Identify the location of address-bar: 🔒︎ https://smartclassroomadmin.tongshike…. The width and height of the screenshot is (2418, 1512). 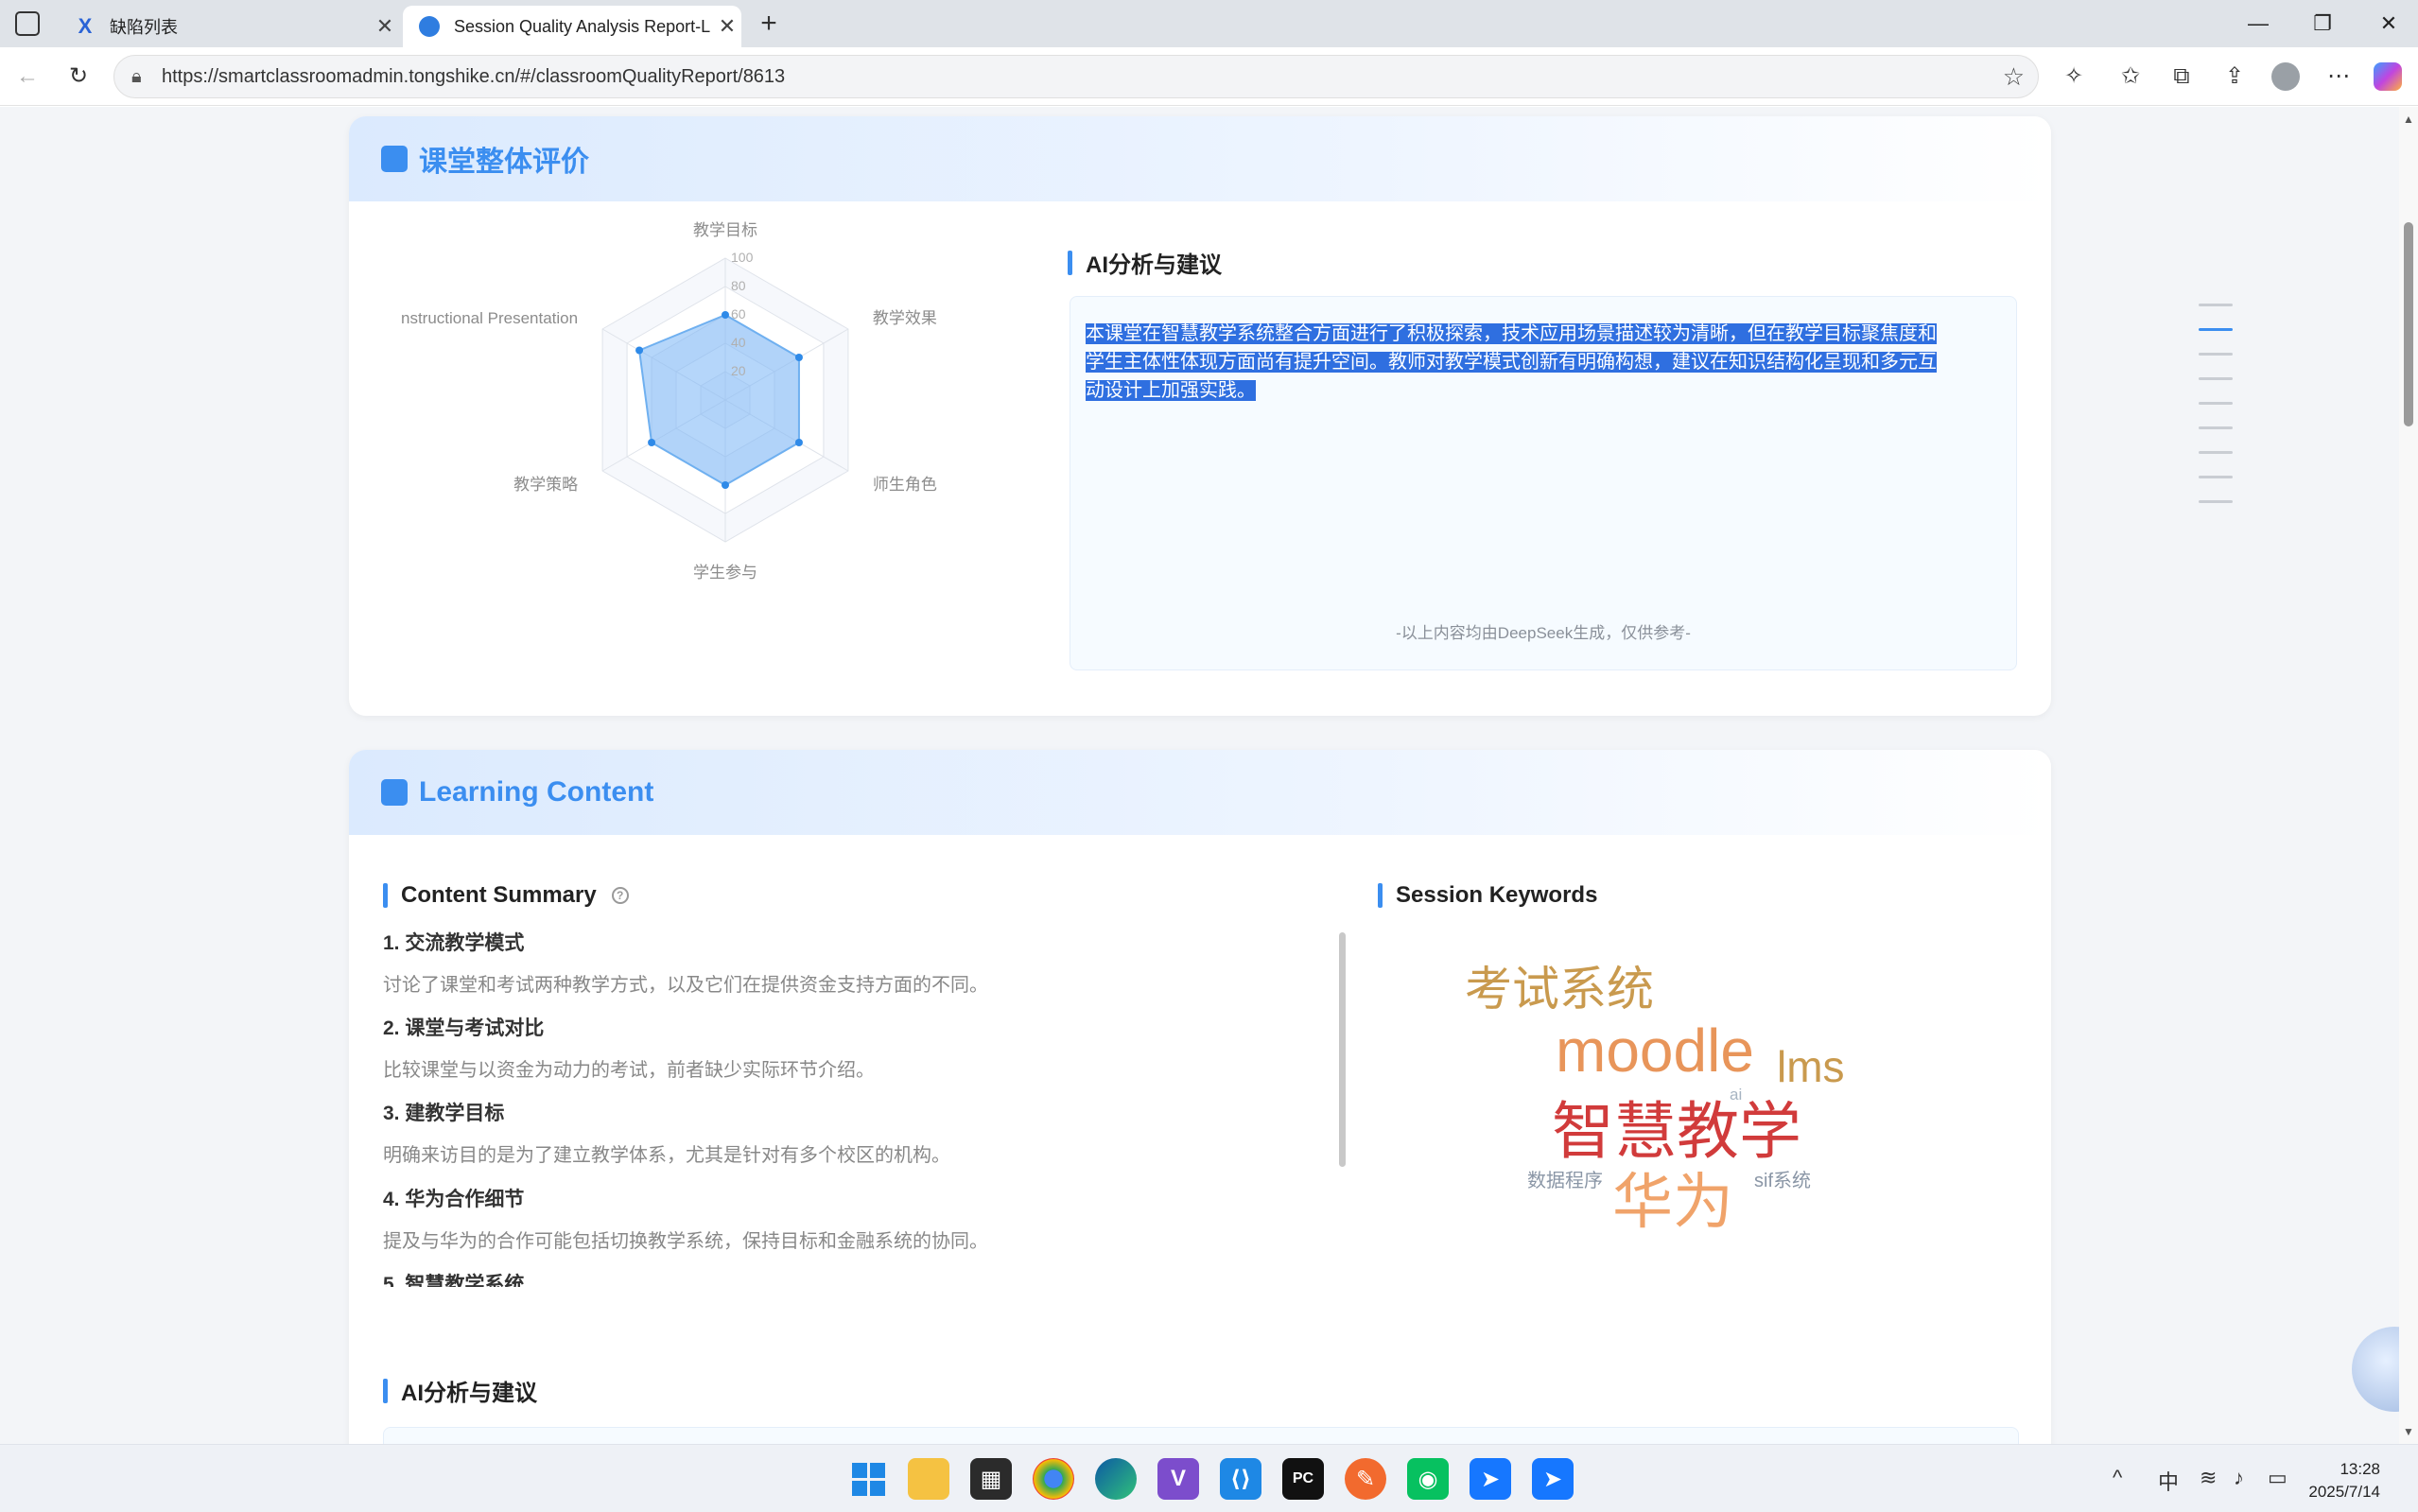
(1076, 77).